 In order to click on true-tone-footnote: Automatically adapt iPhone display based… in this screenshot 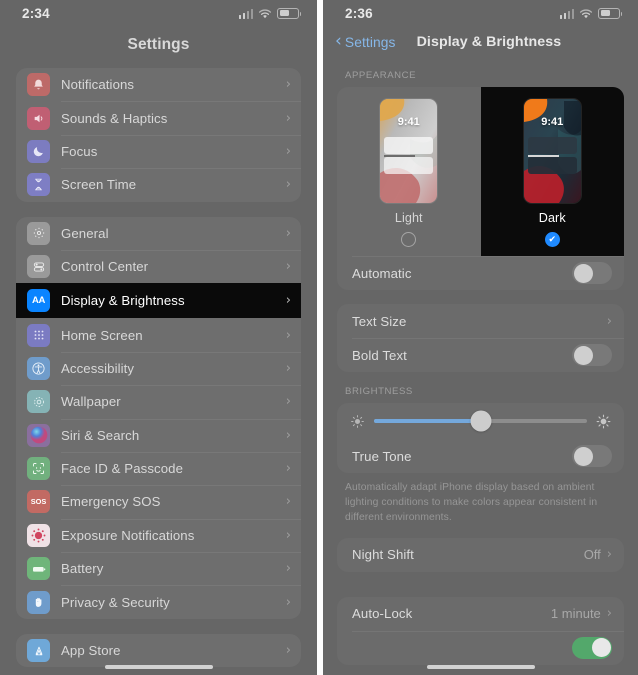, I will do `click(471, 503)`.